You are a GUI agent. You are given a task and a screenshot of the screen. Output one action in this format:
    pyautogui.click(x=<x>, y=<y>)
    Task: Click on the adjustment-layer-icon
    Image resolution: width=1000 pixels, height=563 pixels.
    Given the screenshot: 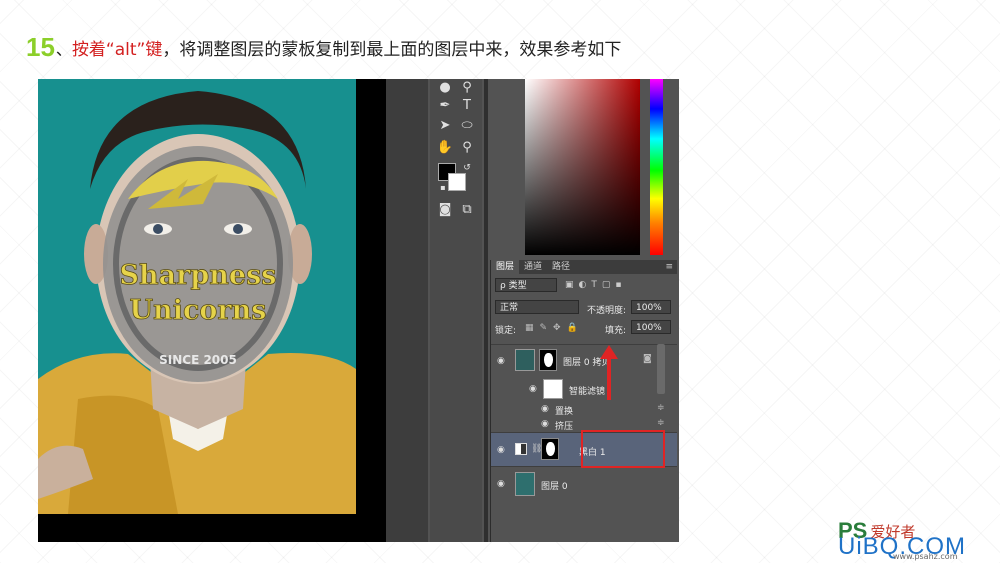 What is the action you would take?
    pyautogui.click(x=521, y=449)
    